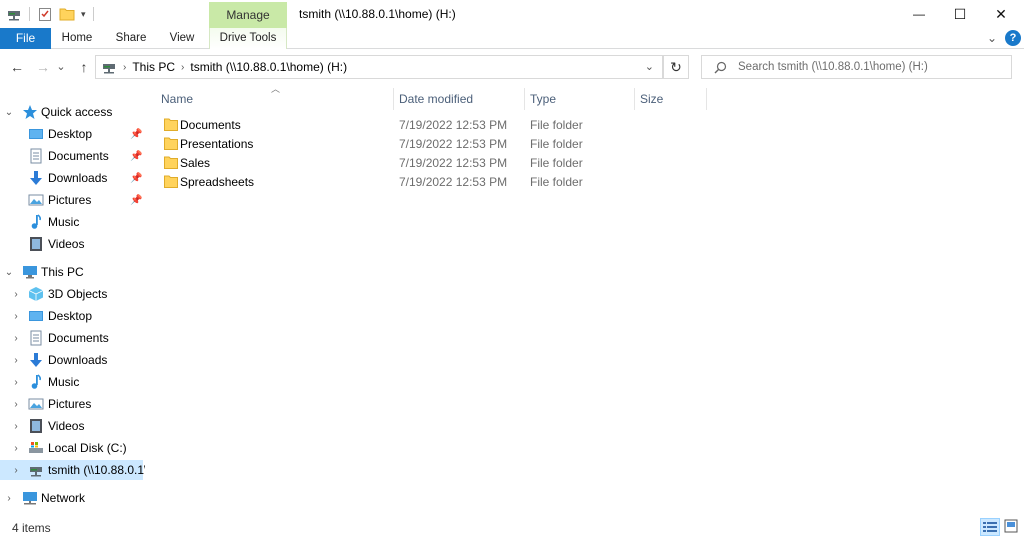 This screenshot has width=1024, height=539. I want to click on tree-item-pictures: Pictures 📌, so click(72, 200).